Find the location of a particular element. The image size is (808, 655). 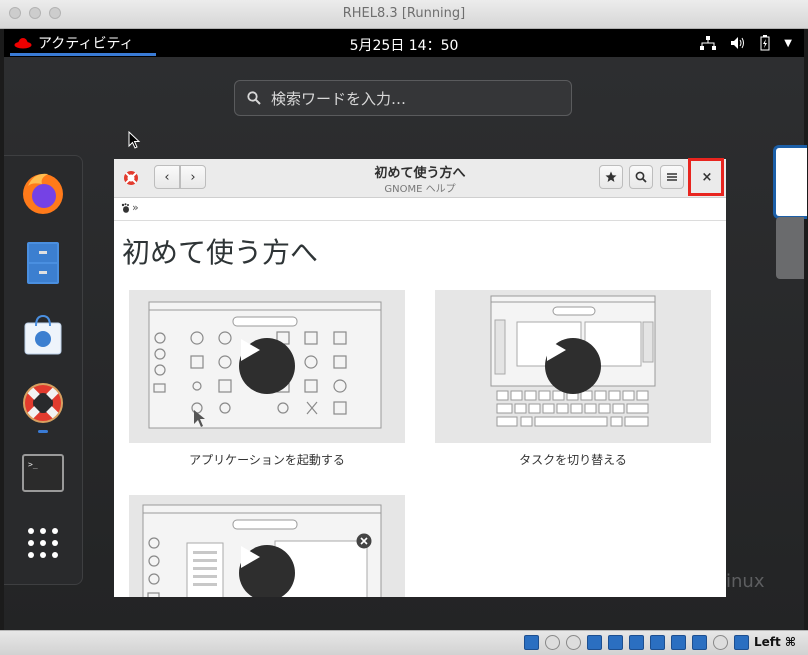

shopping-bag-icon is located at coordinates (43, 334).